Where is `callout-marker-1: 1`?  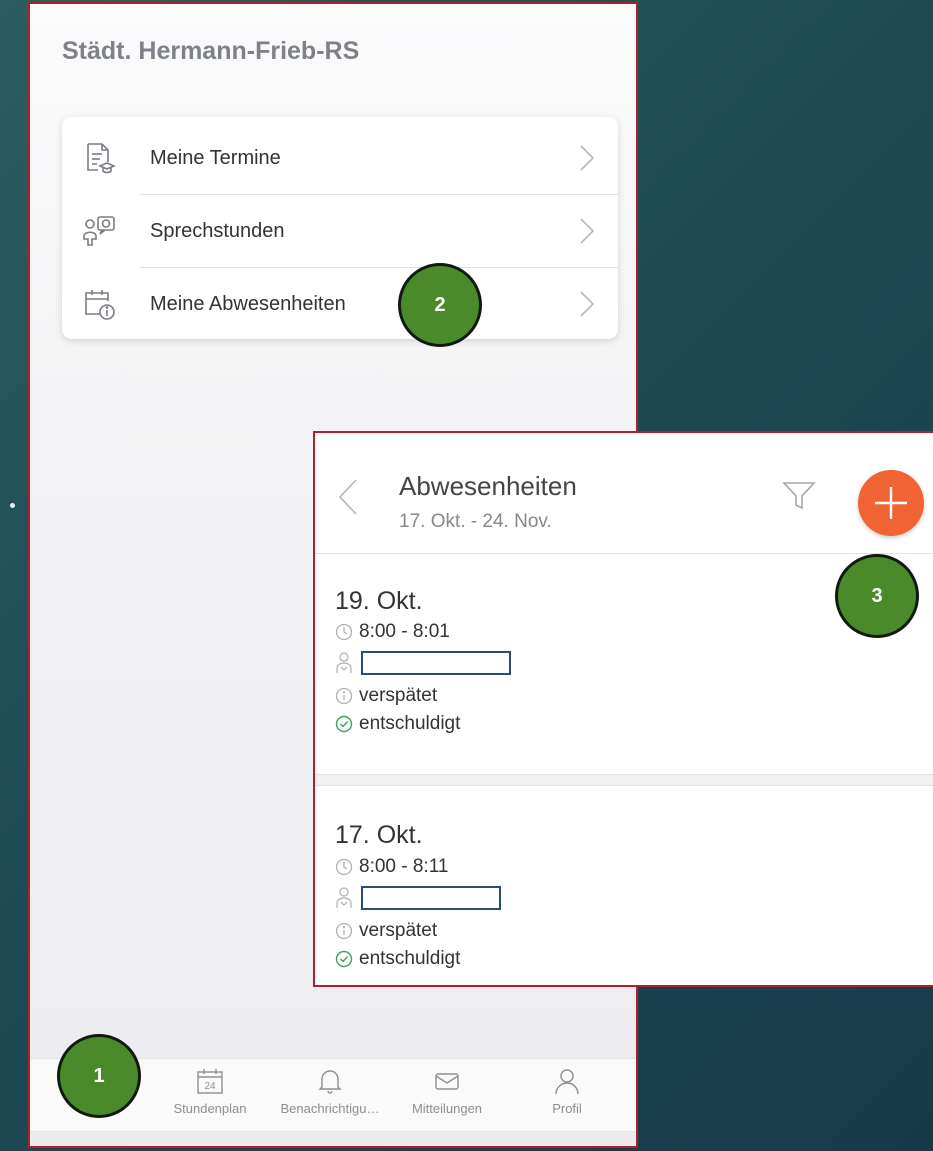 callout-marker-1: 1 is located at coordinates (99, 1076).